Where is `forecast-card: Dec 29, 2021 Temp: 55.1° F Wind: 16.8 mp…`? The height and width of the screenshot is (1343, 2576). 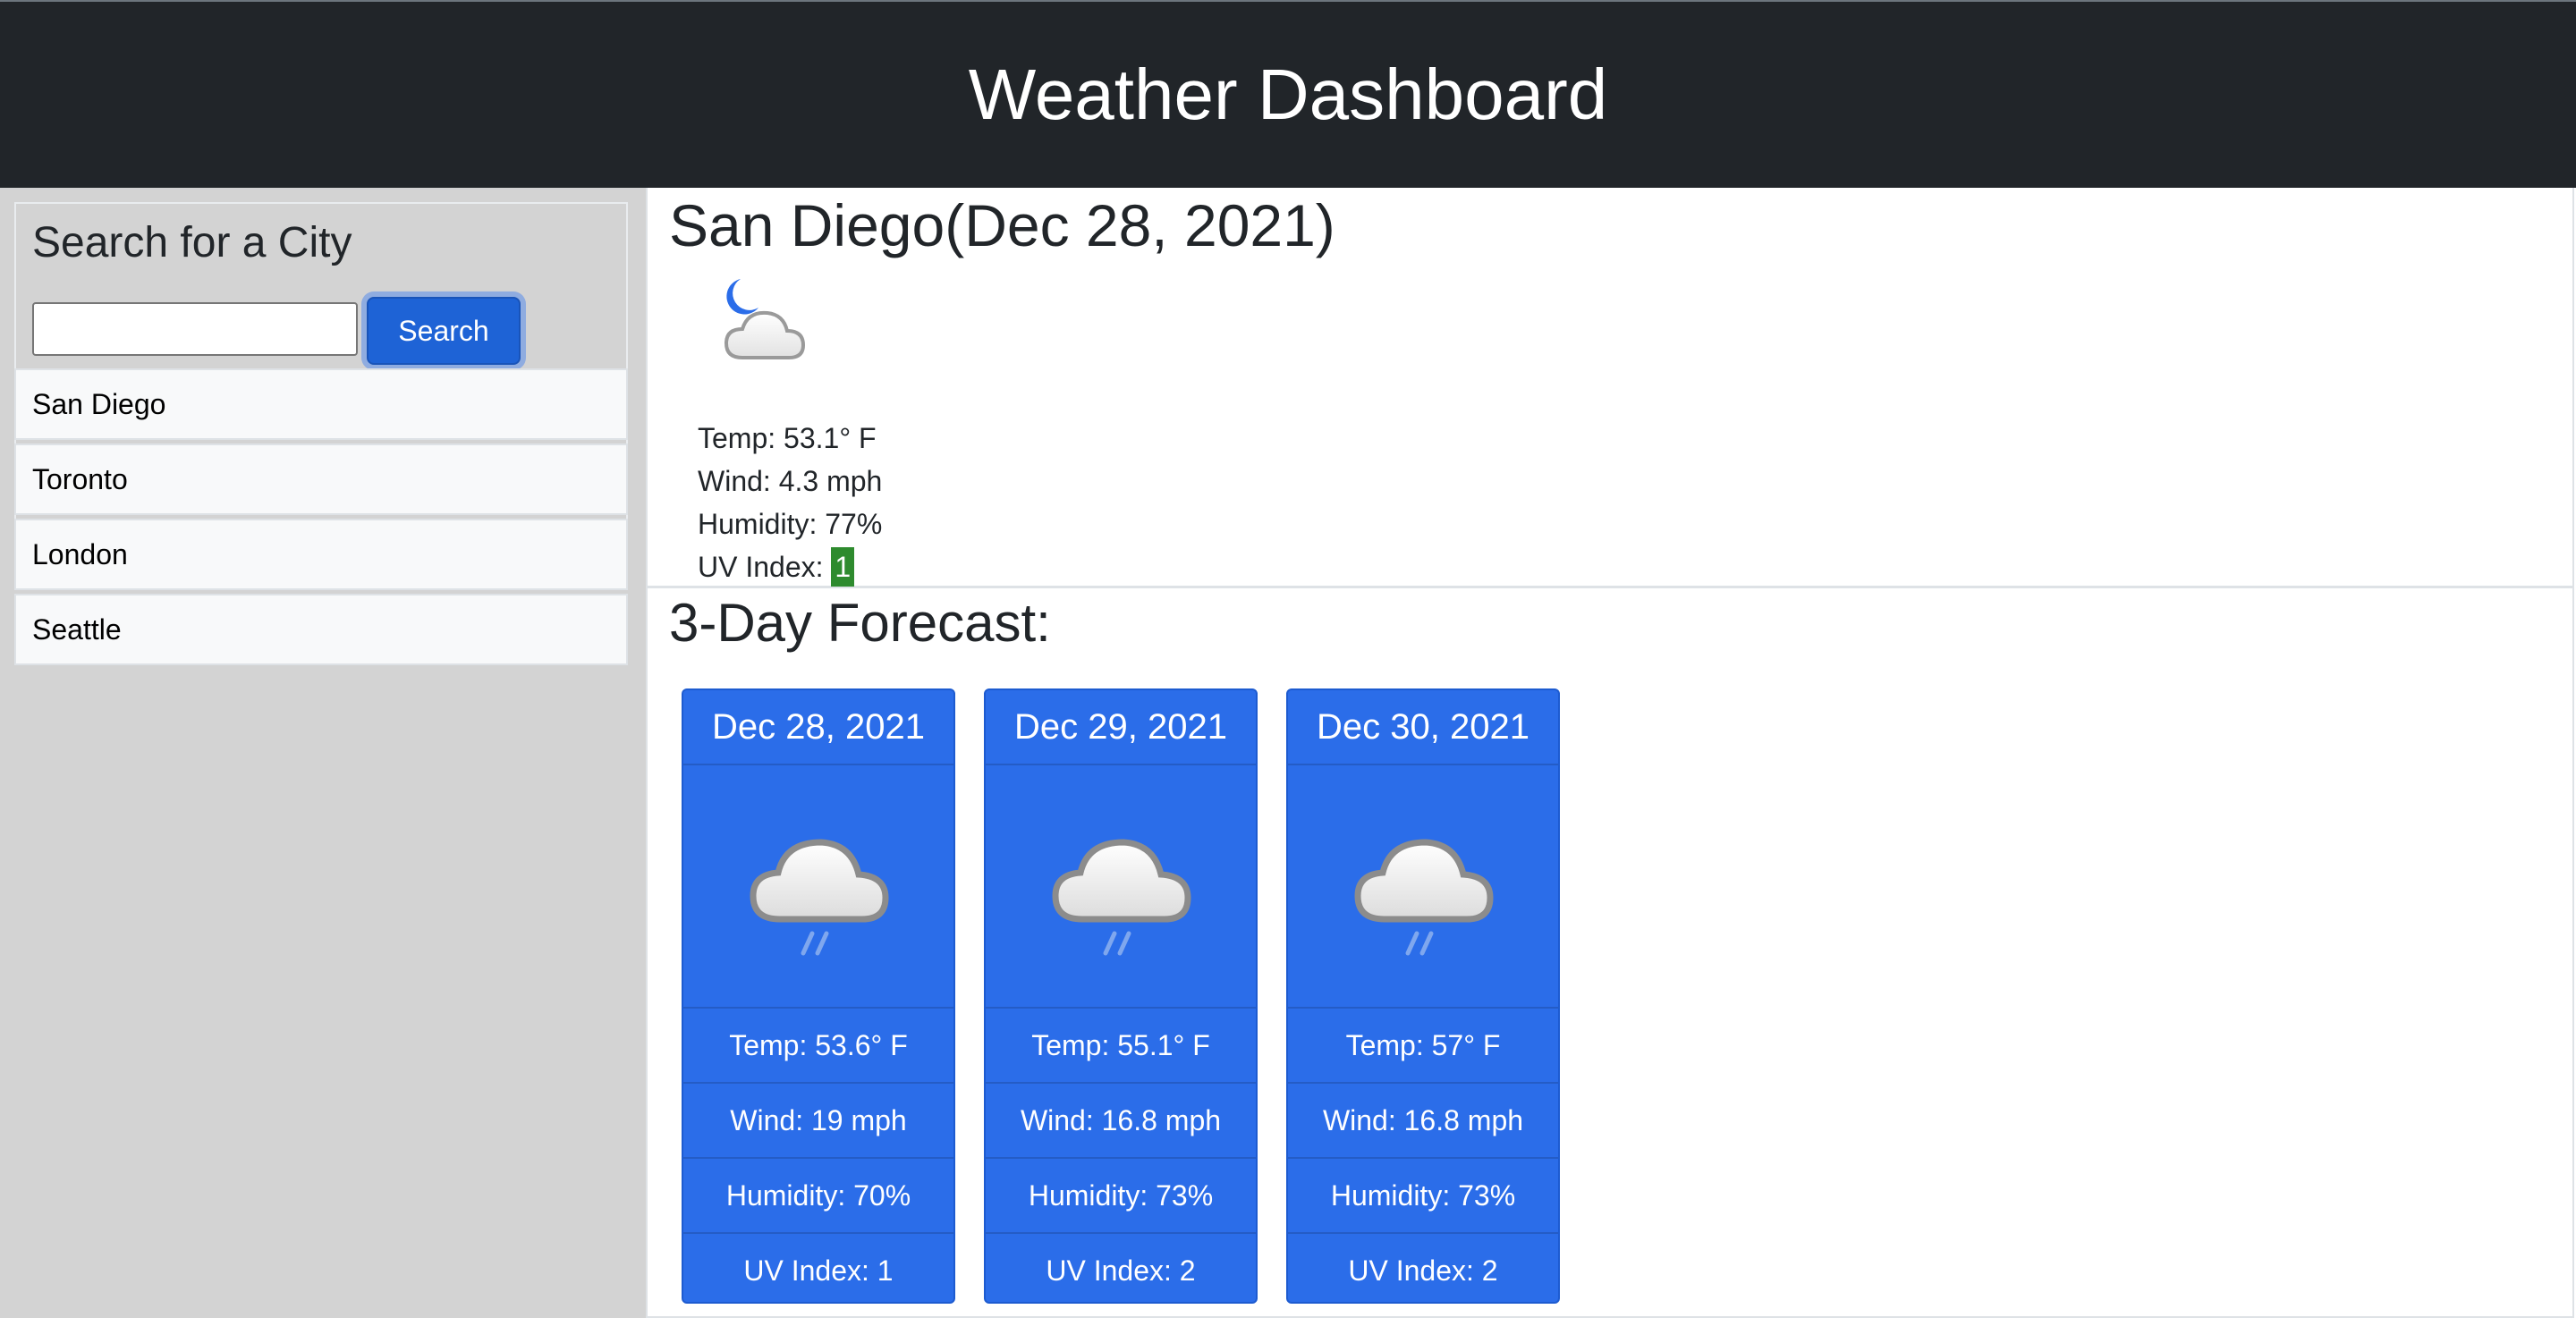 forecast-card: Dec 29, 2021 Temp: 55.1° F Wind: 16.8 mp… is located at coordinates (1121, 996).